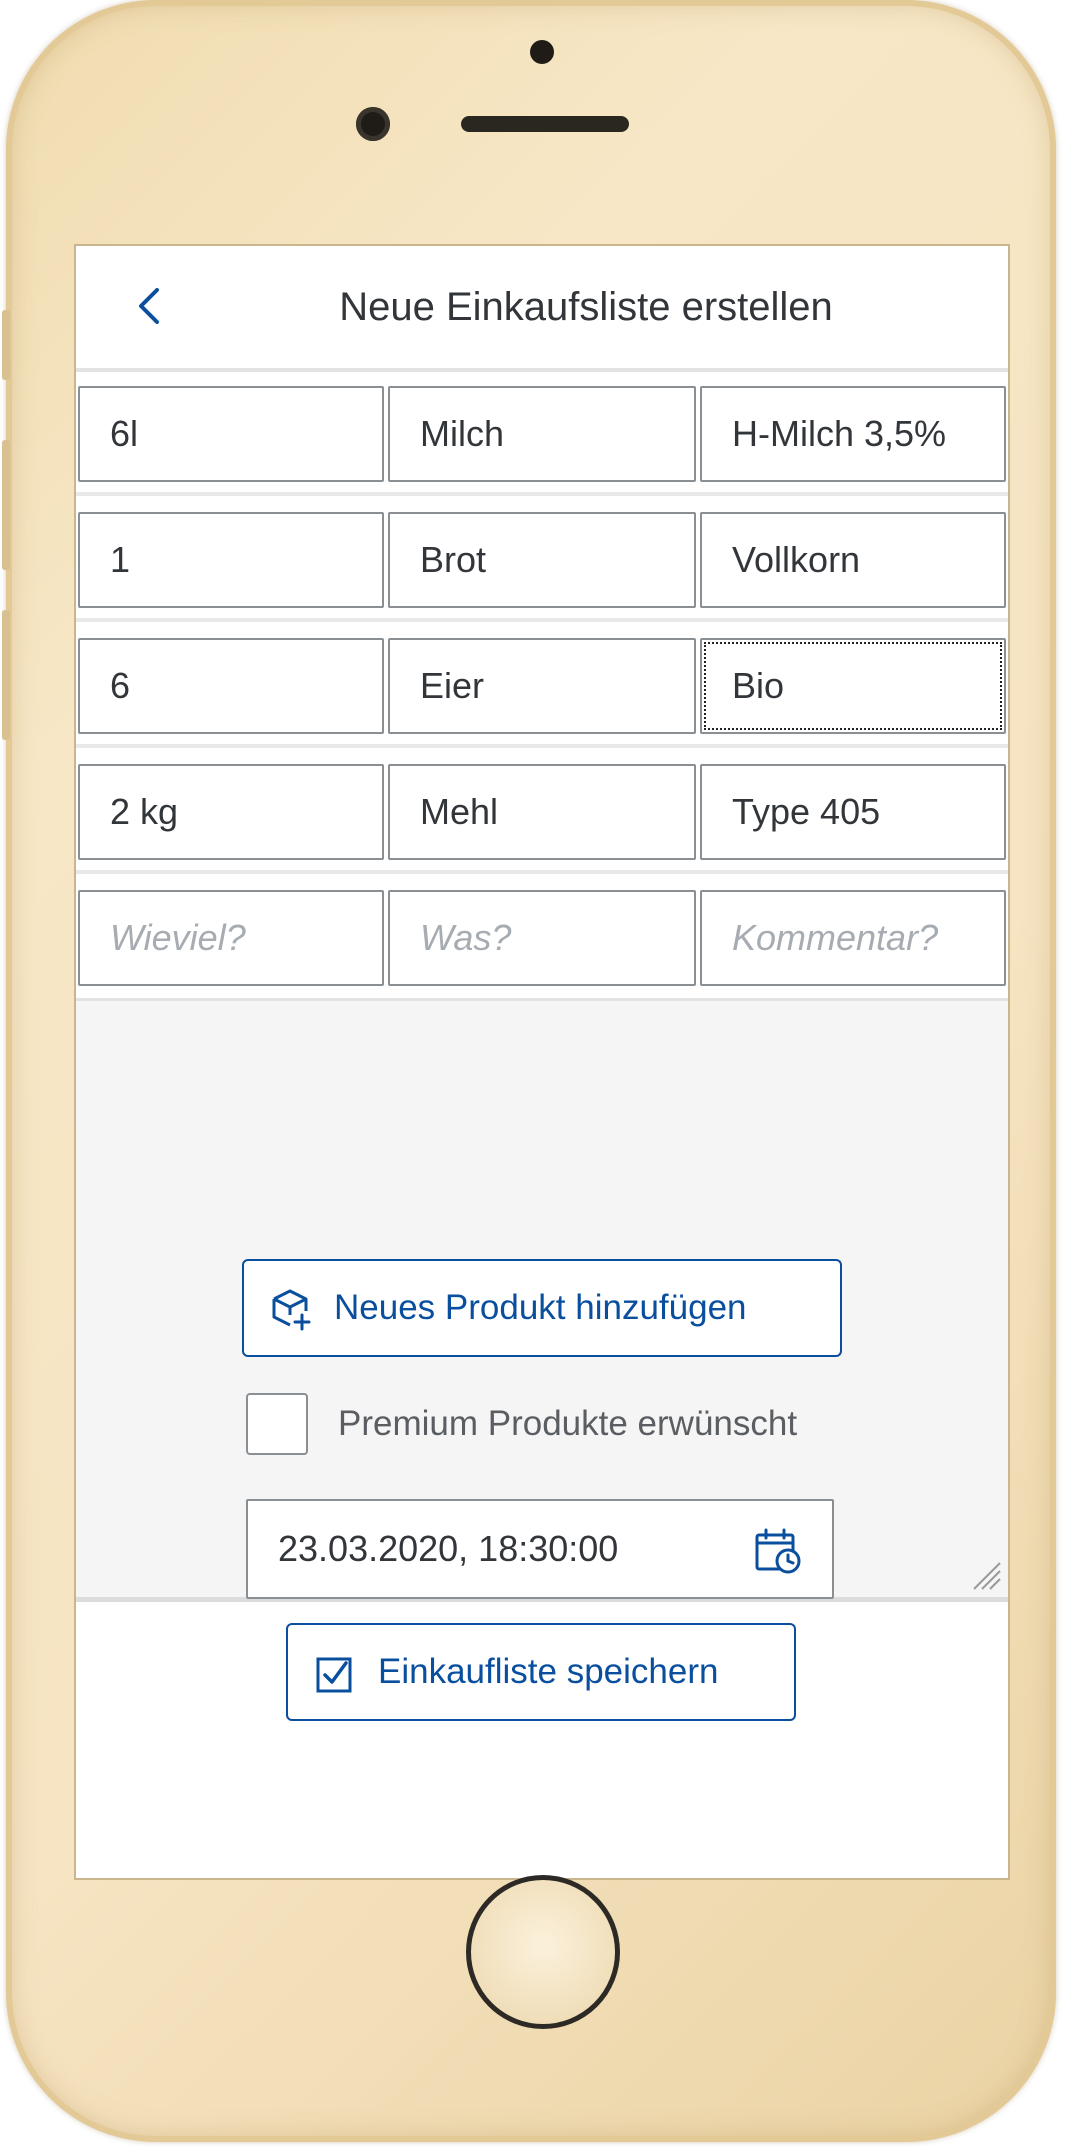 This screenshot has width=1065, height=2146. What do you see at coordinates (778, 1551) in the screenshot?
I see `calendar-clock-icon` at bounding box center [778, 1551].